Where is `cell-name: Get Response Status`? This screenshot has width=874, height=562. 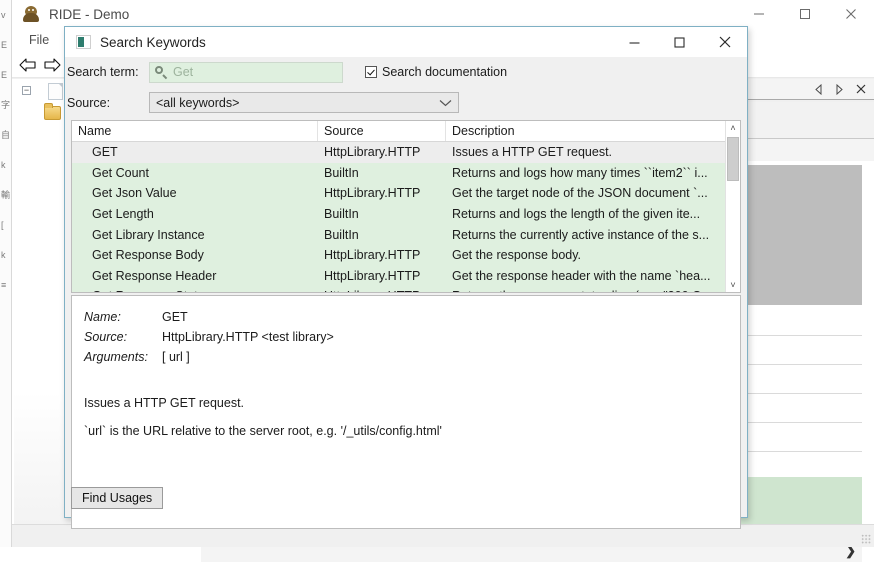
cell-name: Get Response Status is located at coordinates (195, 290).